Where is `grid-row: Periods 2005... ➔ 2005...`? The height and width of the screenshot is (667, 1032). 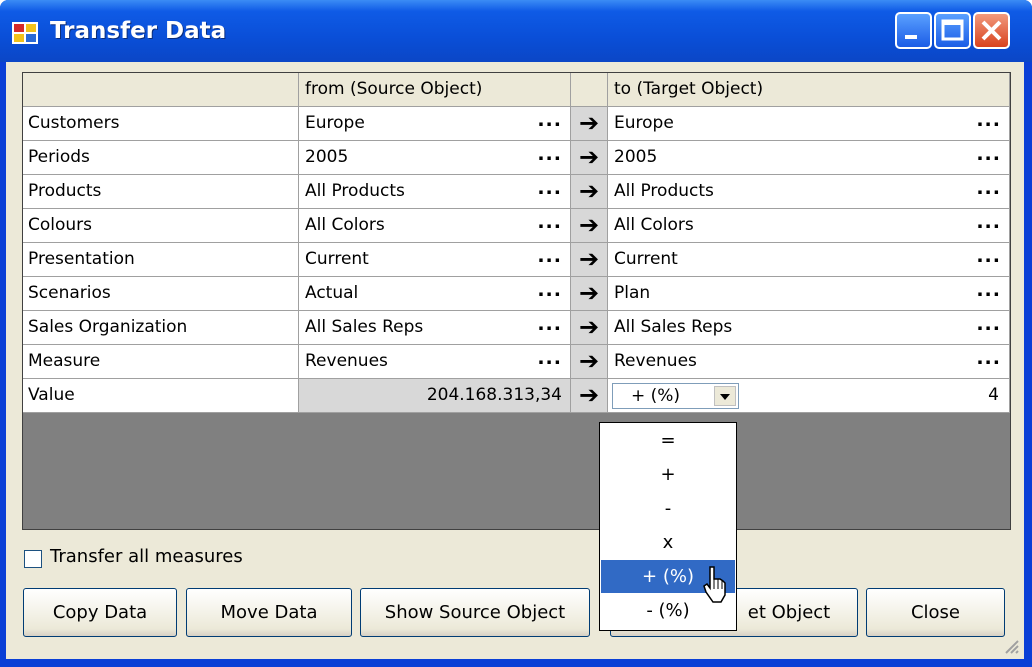 grid-row: Periods 2005... ➔ 2005... is located at coordinates (516, 158).